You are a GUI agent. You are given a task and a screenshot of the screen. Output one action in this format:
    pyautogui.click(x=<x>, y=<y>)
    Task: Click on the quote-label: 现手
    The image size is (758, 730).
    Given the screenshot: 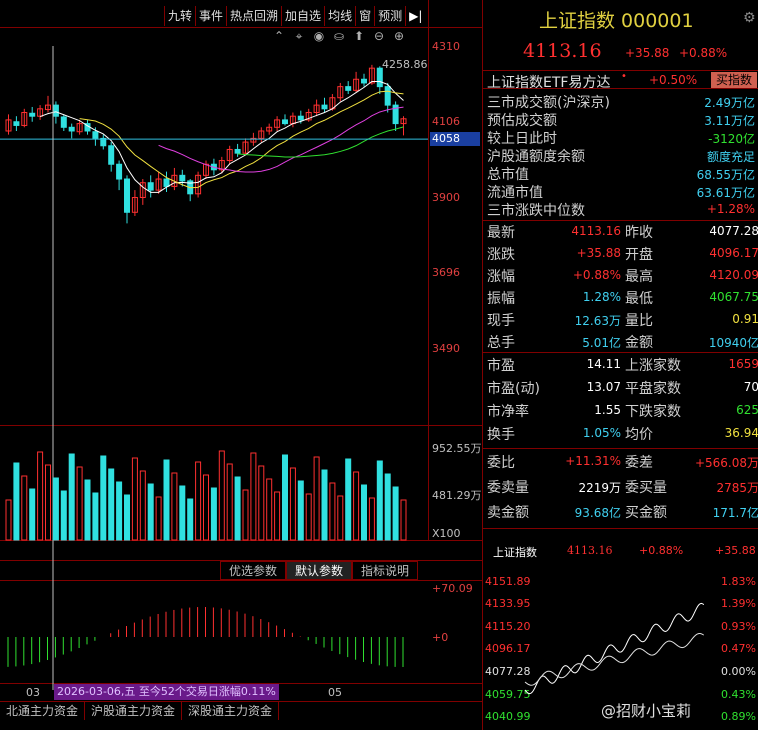 What is the action you would take?
    pyautogui.click(x=501, y=321)
    